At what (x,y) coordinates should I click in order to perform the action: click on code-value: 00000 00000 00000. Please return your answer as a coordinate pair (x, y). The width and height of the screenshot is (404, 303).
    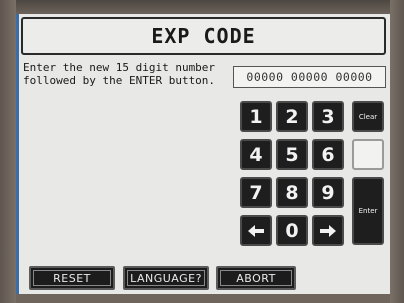
    Looking at the image, I should click on (309, 77).